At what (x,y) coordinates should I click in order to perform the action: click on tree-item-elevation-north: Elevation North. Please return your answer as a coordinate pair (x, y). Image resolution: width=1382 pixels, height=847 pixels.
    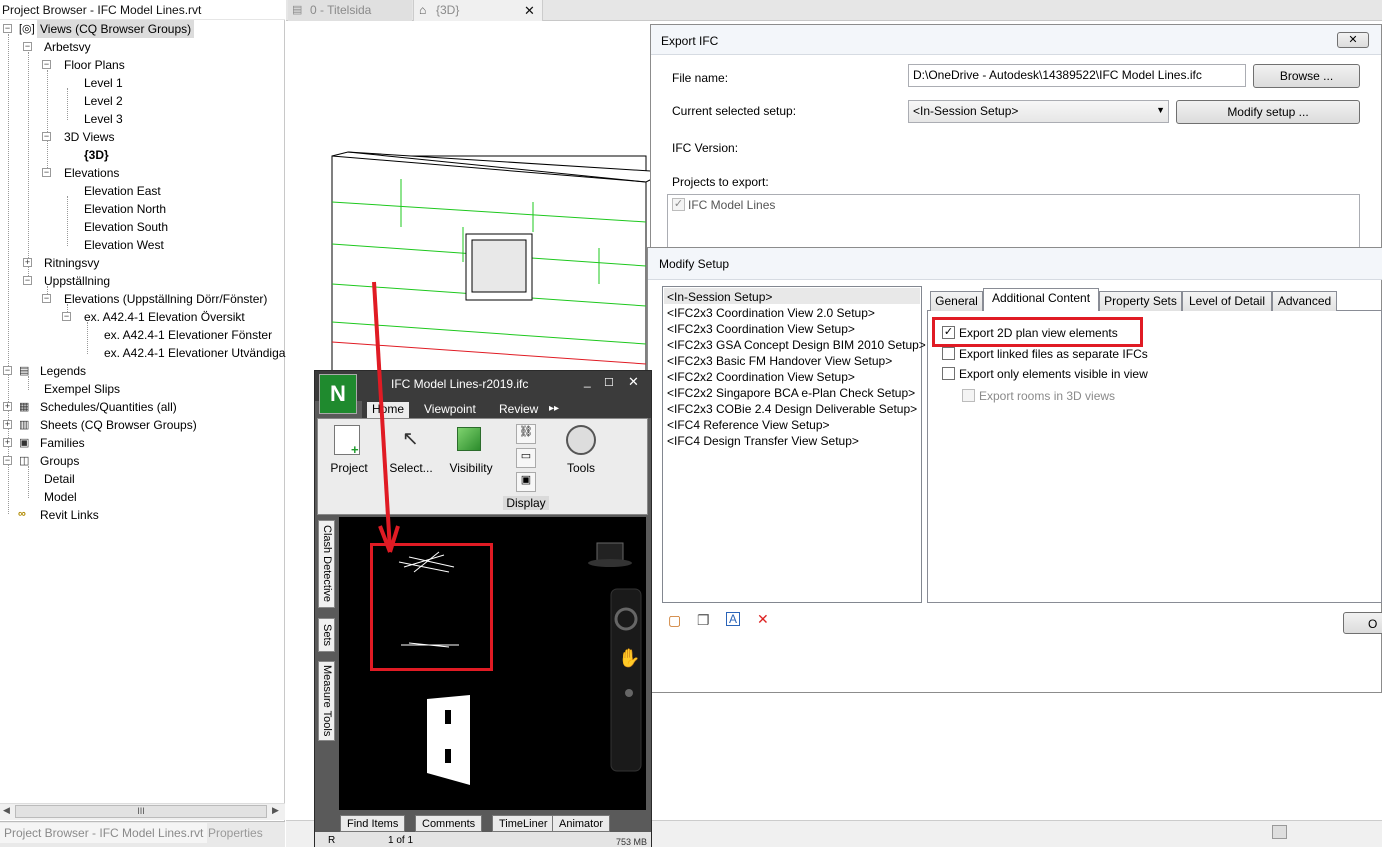
    Looking at the image, I should click on (125, 209).